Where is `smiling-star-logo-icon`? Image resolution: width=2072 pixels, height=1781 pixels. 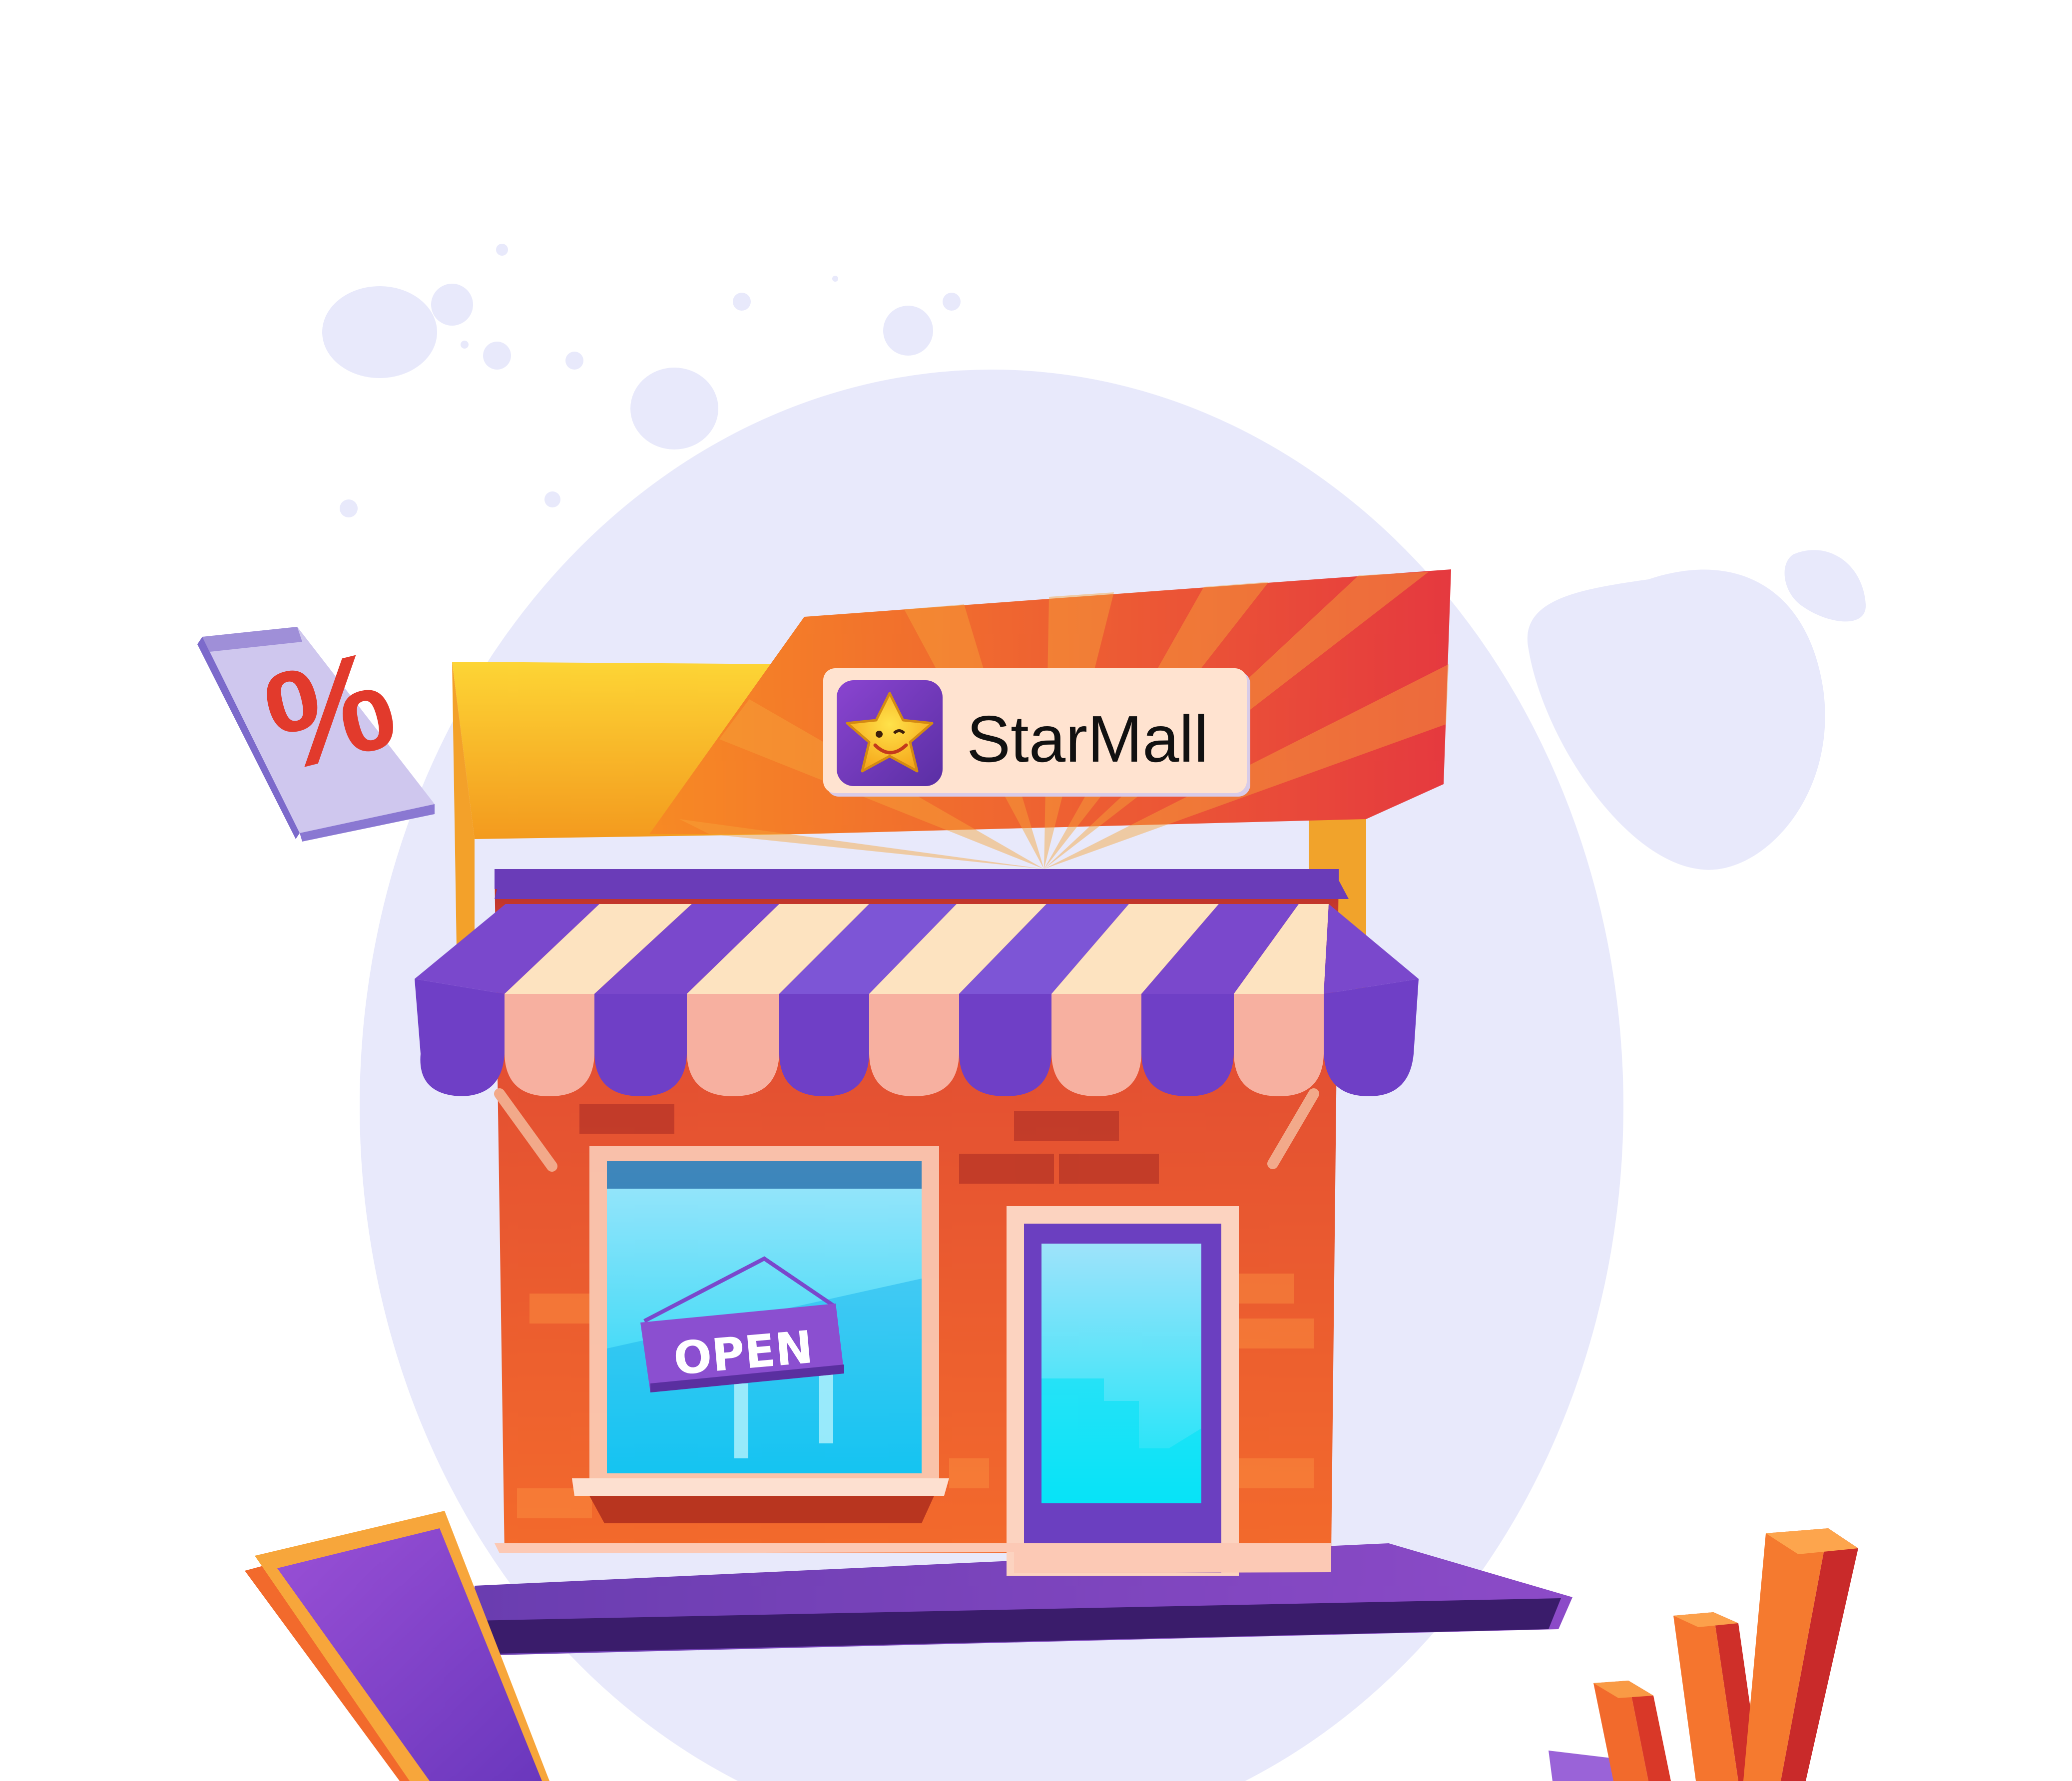
smiling-star-logo-icon is located at coordinates (890, 733).